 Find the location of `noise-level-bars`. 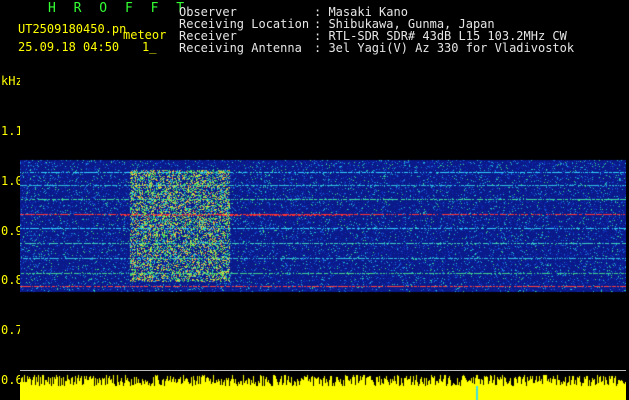

noise-level-bars is located at coordinates (323, 386).